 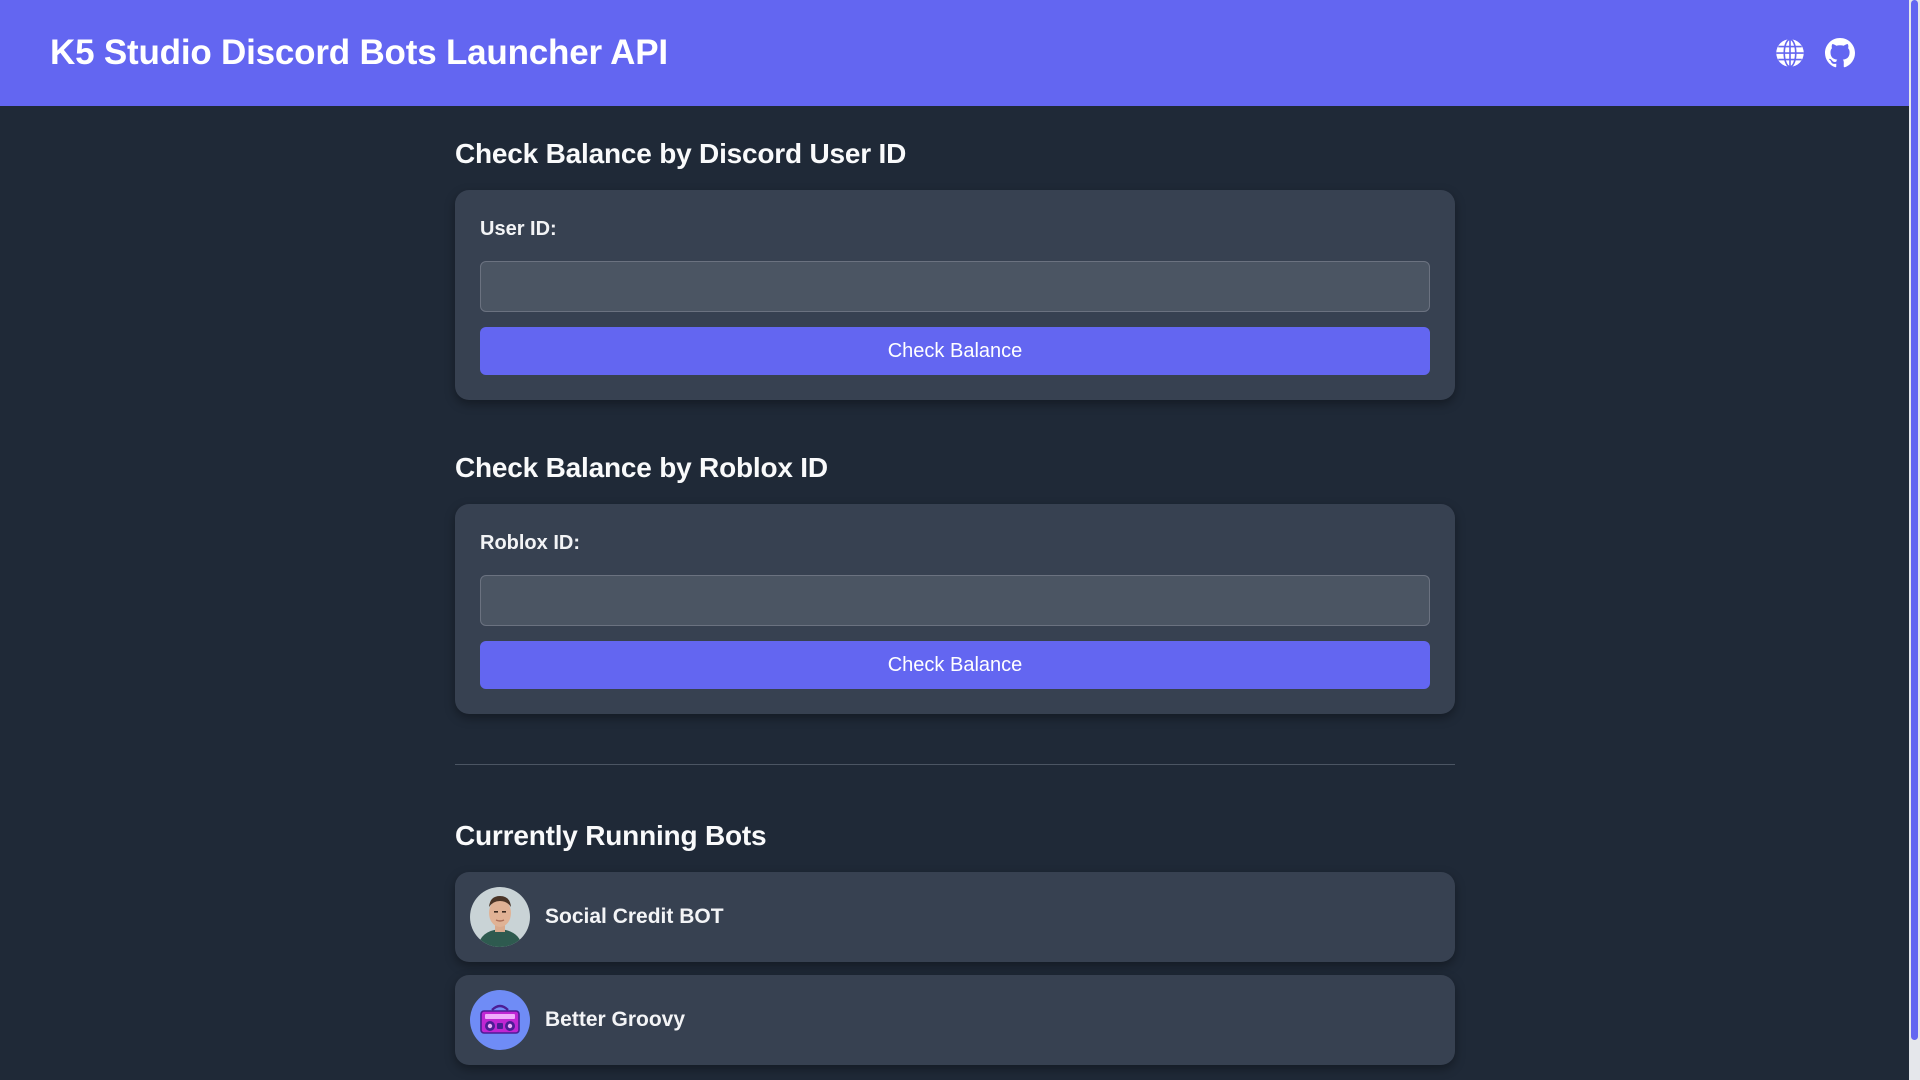 I want to click on page-scrollbar, so click(x=1914, y=540).